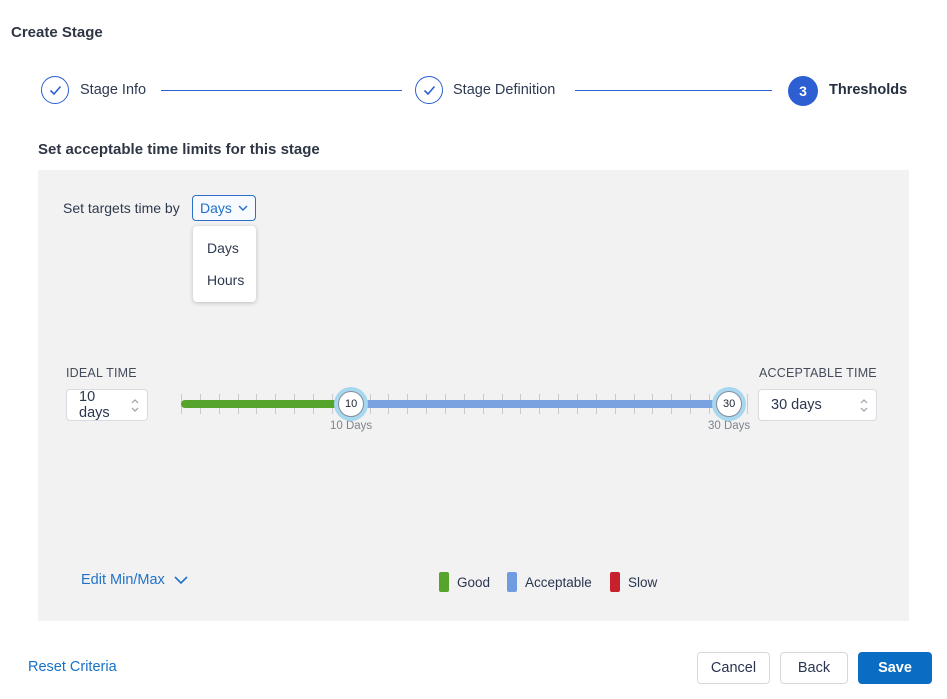 Image resolution: width=947 pixels, height=699 pixels. Describe the element at coordinates (729, 426) in the screenshot. I see `slider-handle-max-label: 30 Days` at that location.